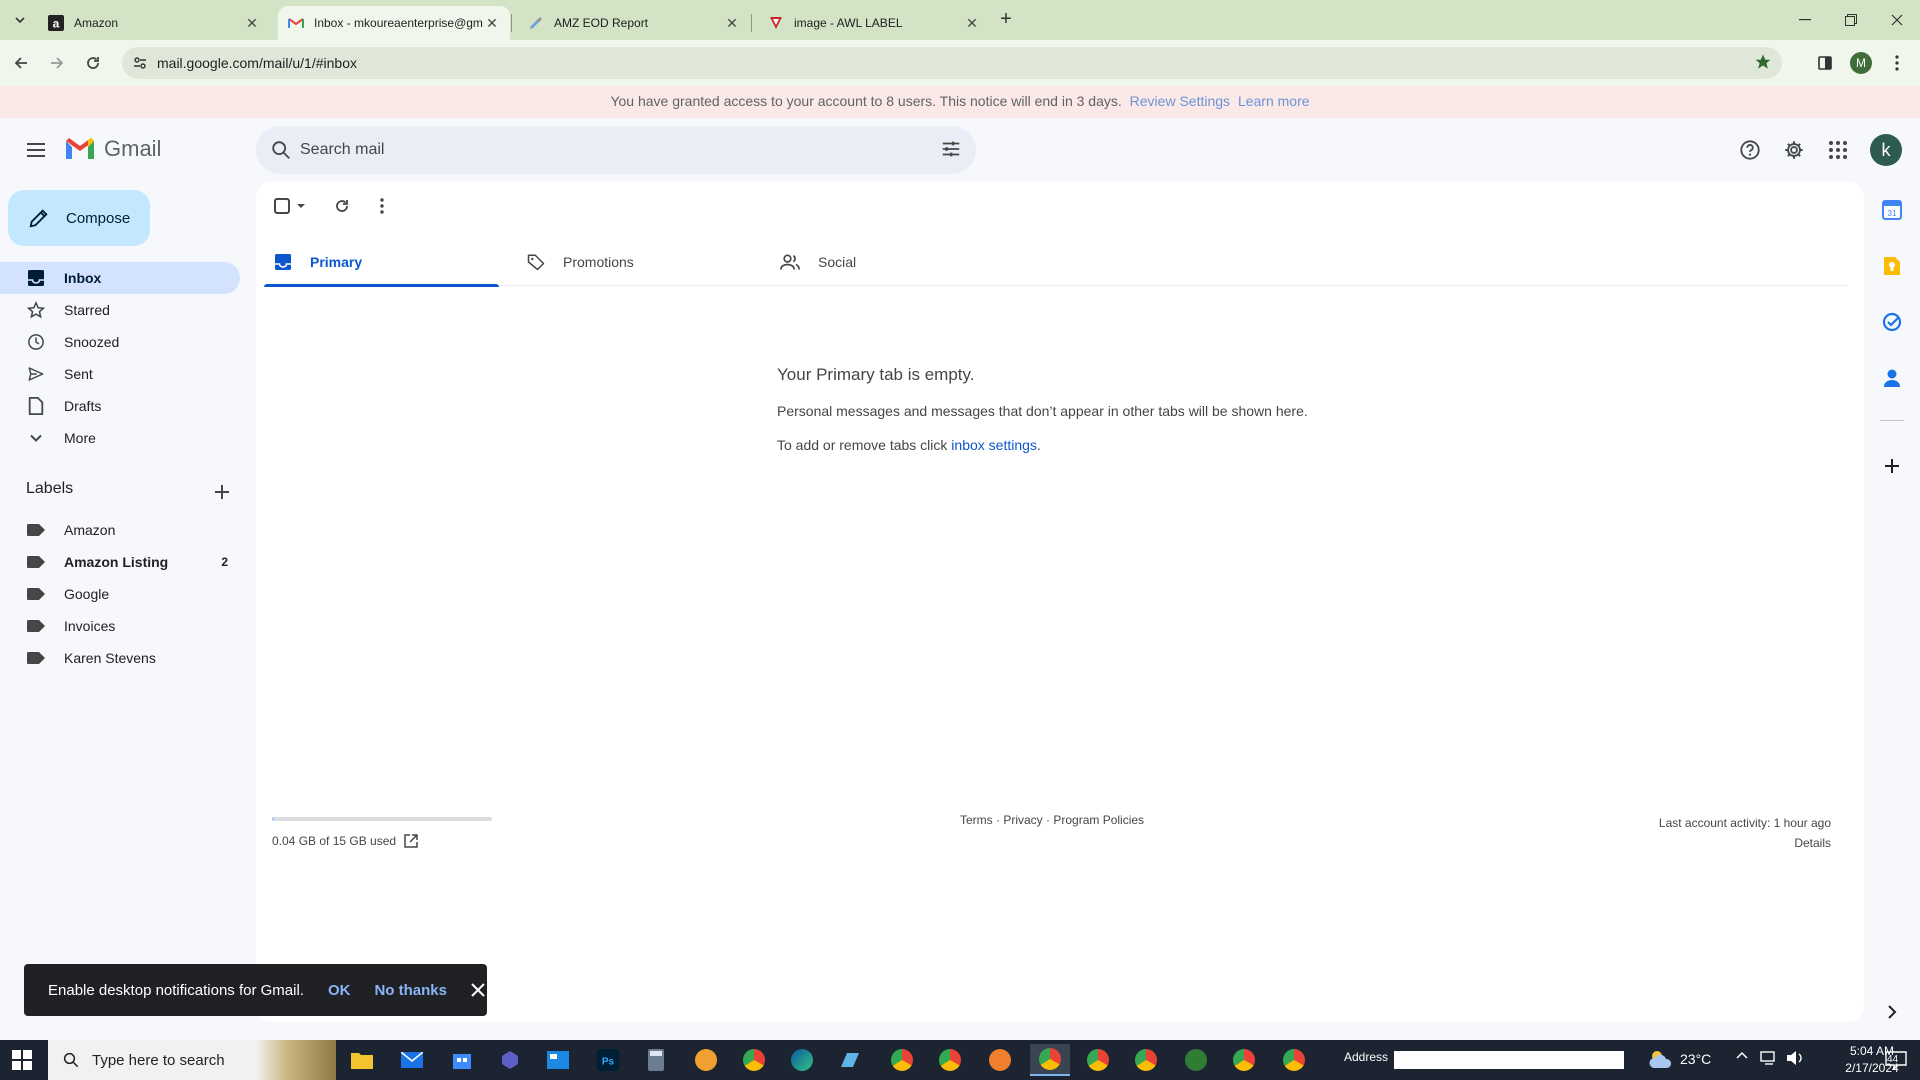  I want to click on tab-search-button, so click(20, 20).